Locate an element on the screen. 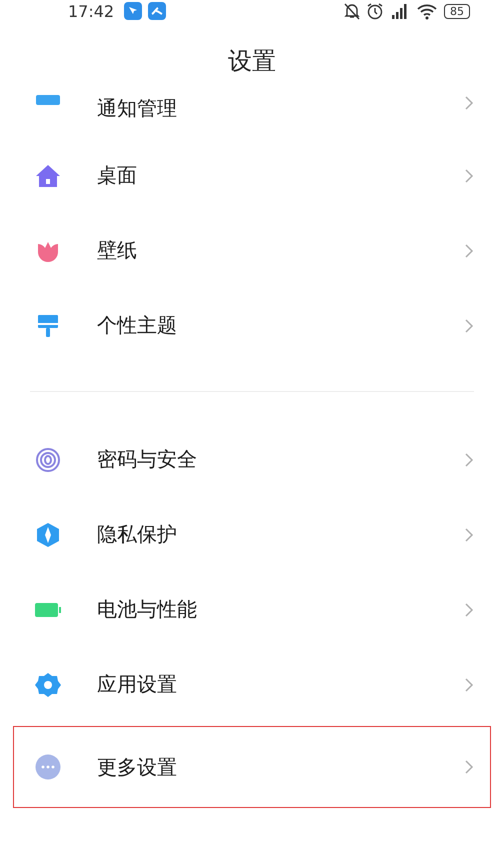 The image size is (504, 849). mute-bell-icon is located at coordinates (352, 11).